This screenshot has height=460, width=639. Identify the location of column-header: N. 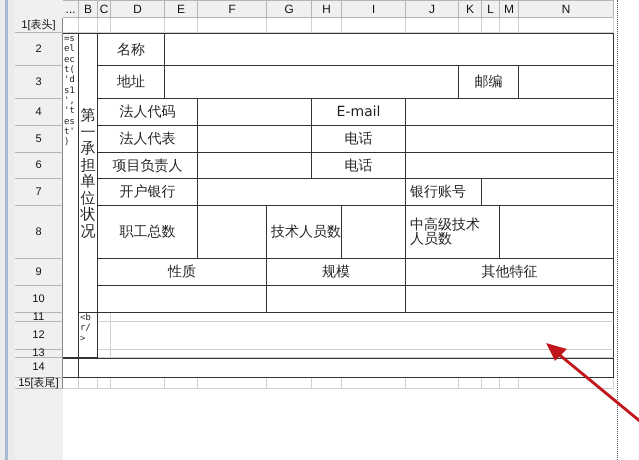
(566, 9).